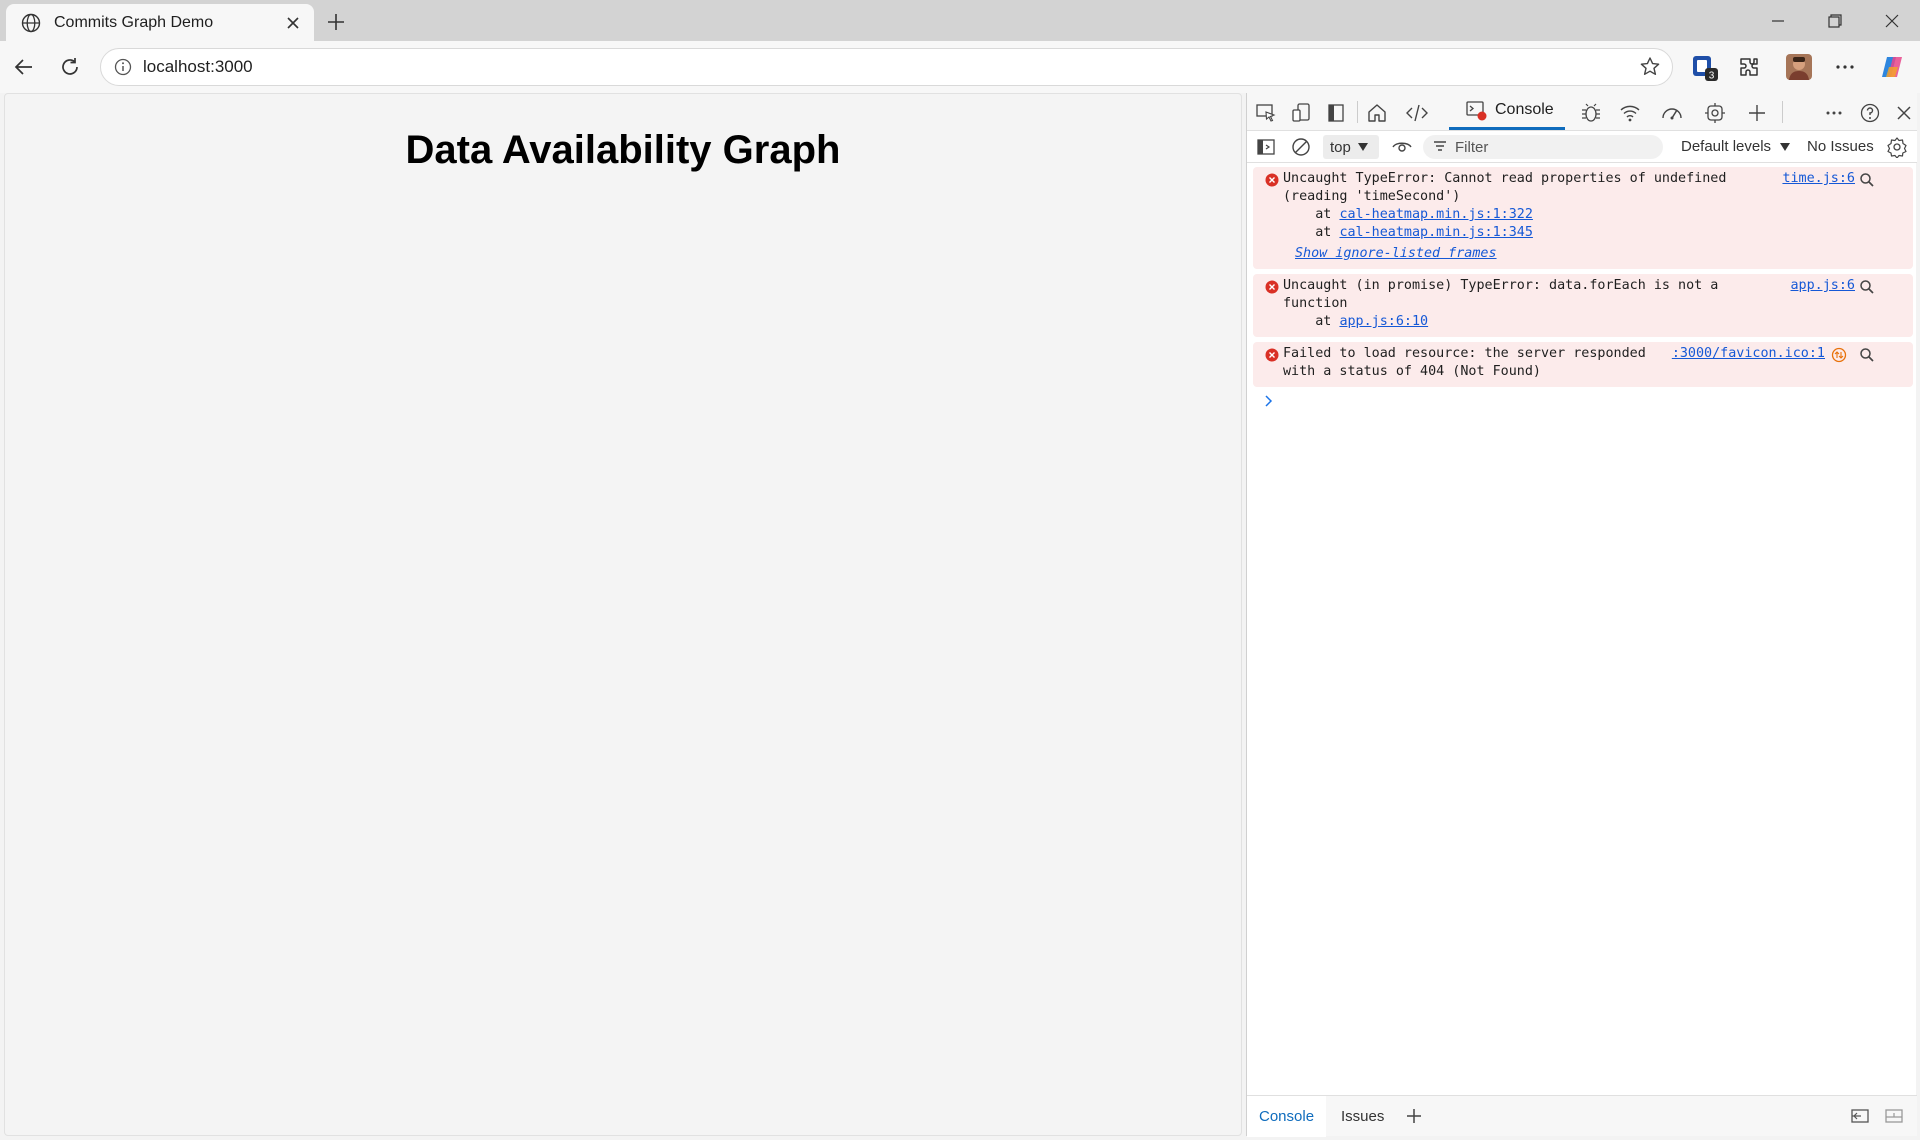 This screenshot has width=1920, height=1140. I want to click on quick-view-dock-icon, so click(1860, 1116).